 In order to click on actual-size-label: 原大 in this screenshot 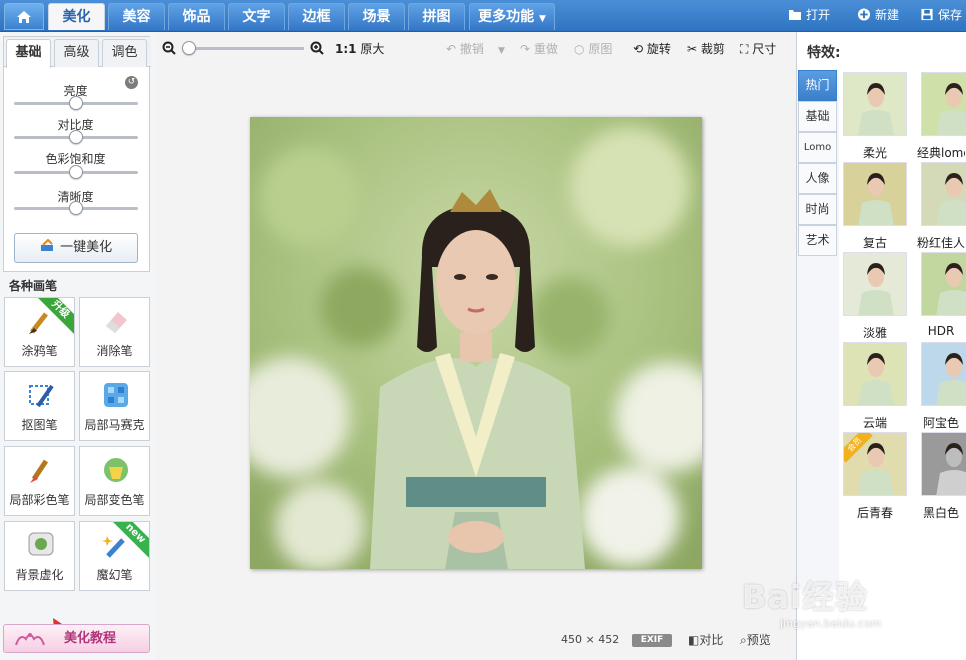, I will do `click(372, 49)`.